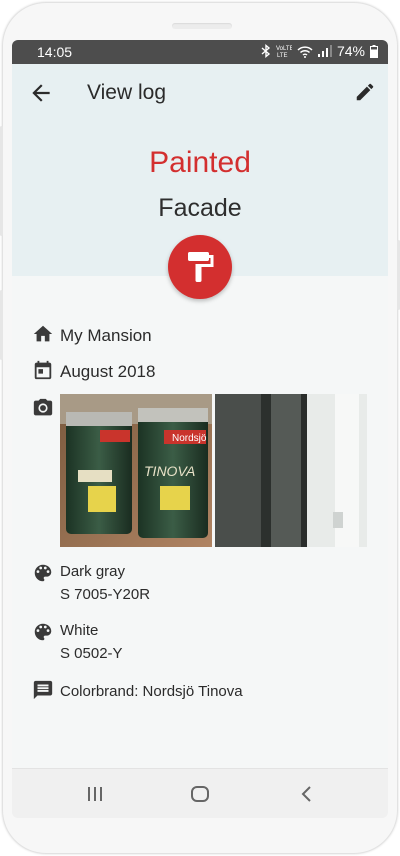 The height and width of the screenshot is (856, 400). Describe the element at coordinates (374, 51) in the screenshot. I see `battery-icon` at that location.